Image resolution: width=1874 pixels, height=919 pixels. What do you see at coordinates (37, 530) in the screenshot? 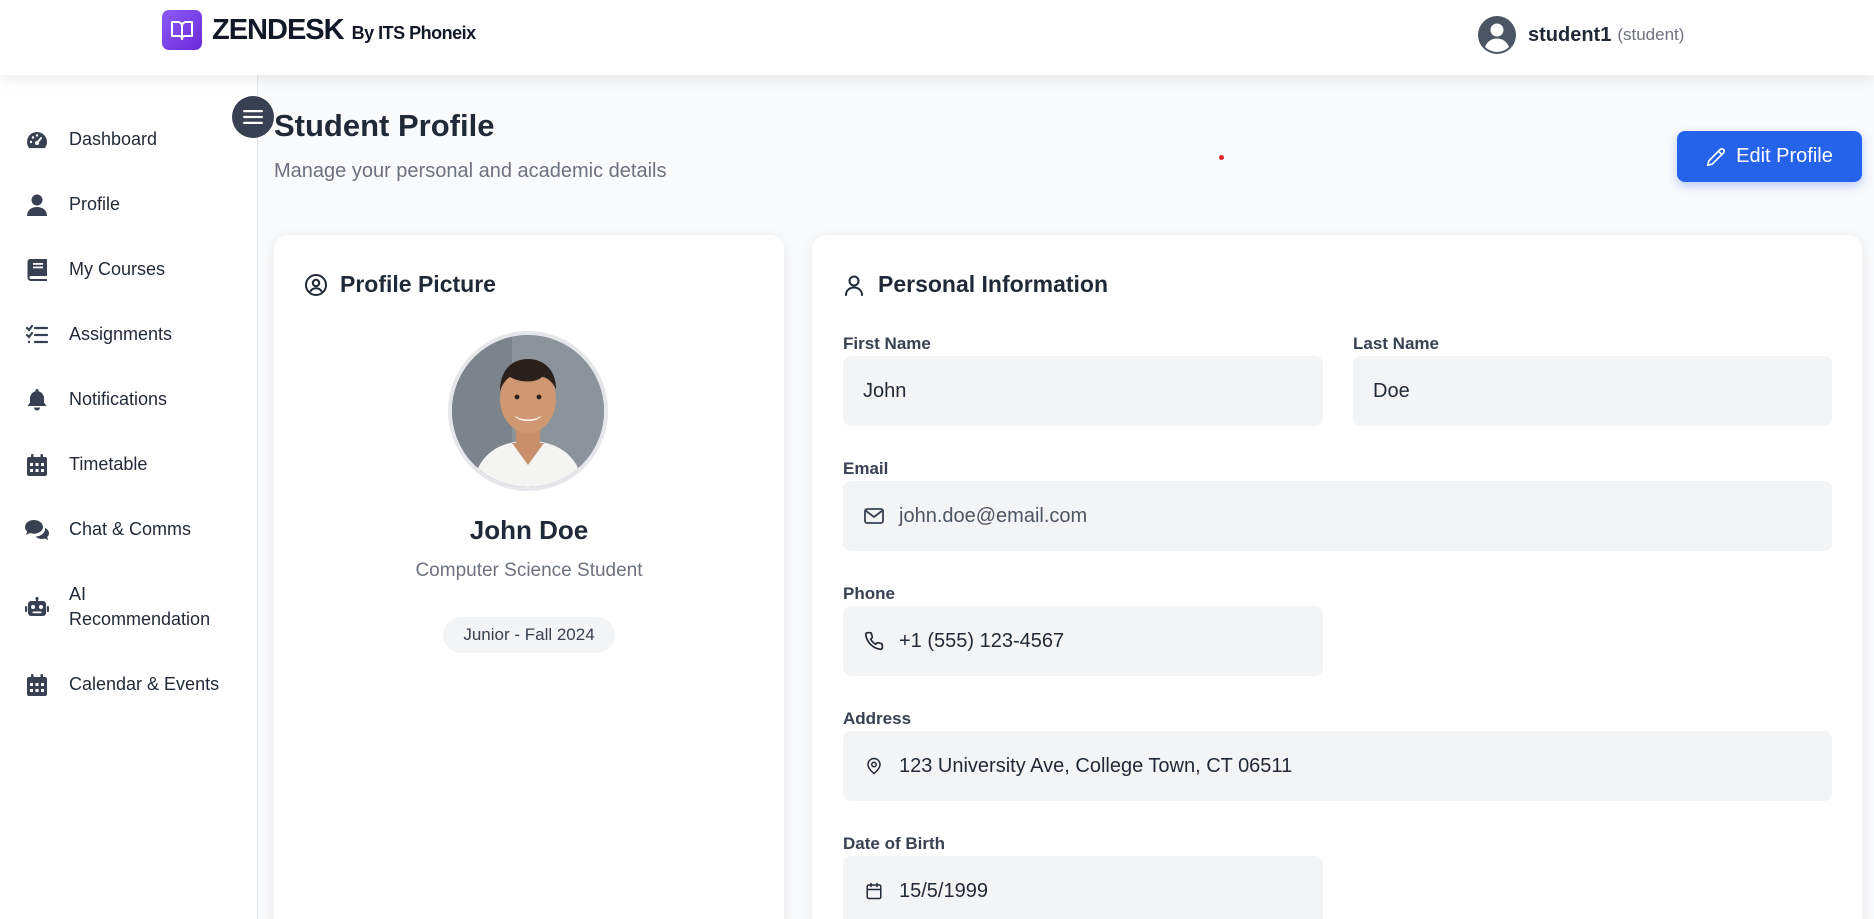
I see `comments-icon` at bounding box center [37, 530].